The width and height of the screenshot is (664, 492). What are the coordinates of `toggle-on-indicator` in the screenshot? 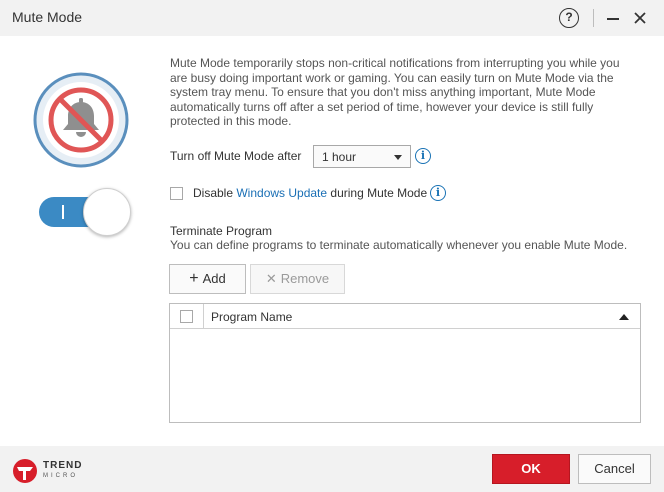 It's located at (63, 212).